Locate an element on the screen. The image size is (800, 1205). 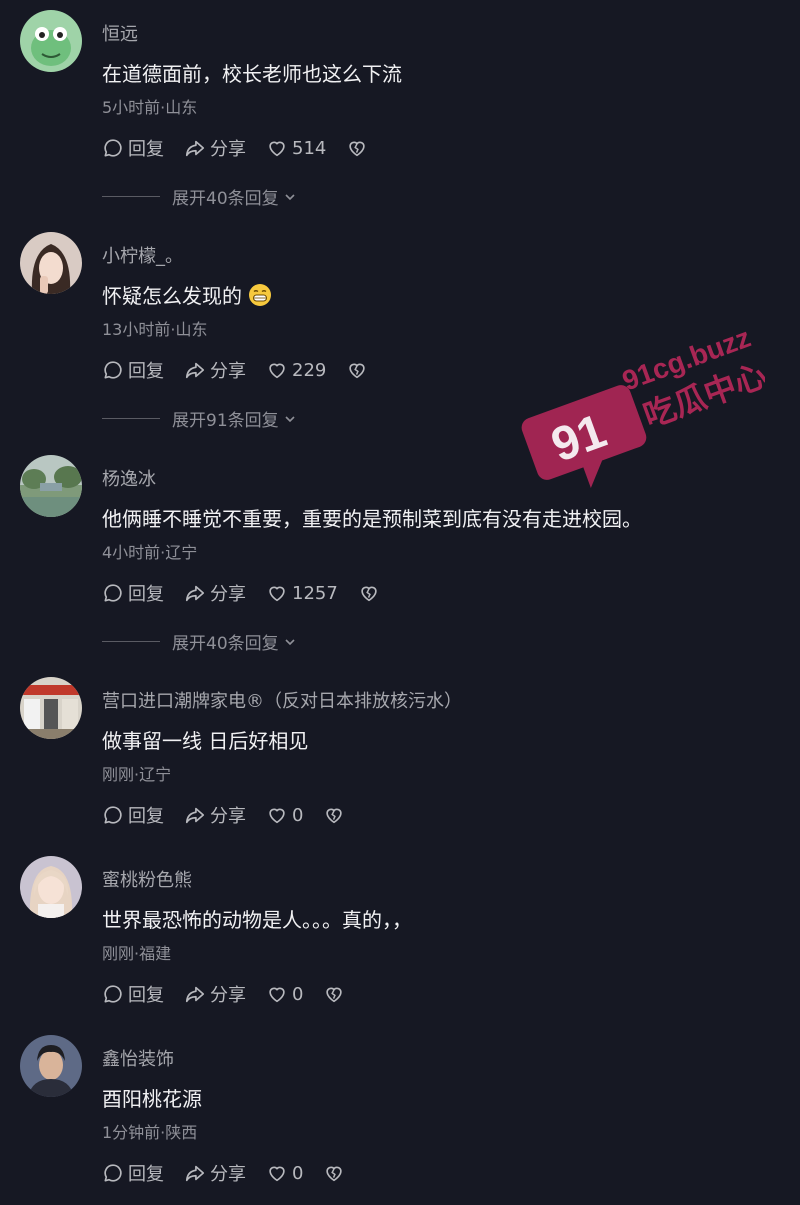
comment-meta: 13小时前·山东 is located at coordinates (155, 329).